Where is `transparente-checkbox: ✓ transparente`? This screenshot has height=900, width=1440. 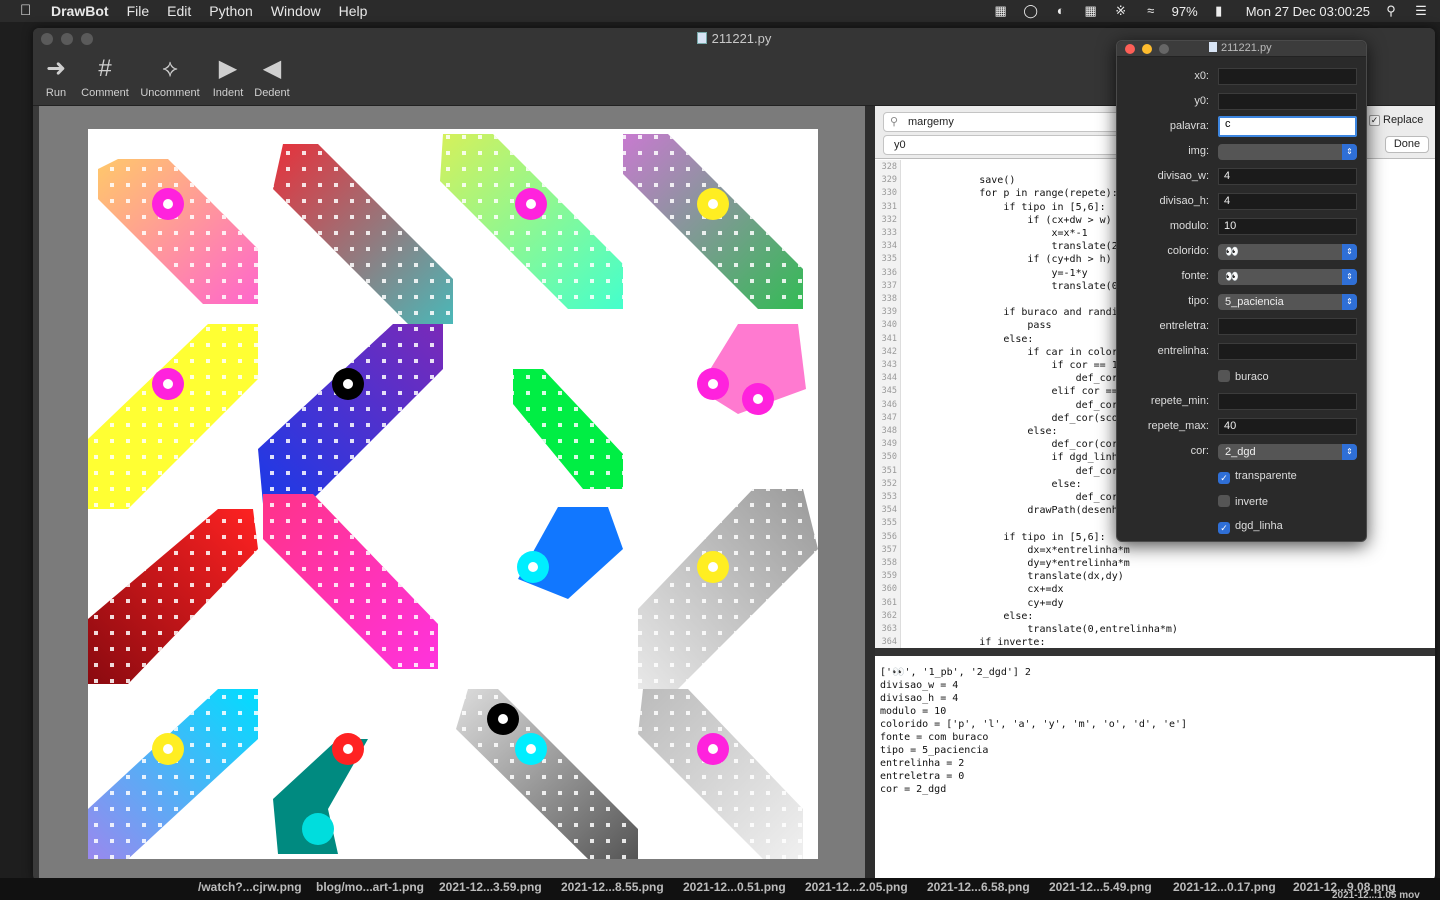
transparente-checkbox: ✓ transparente is located at coordinates (1257, 477).